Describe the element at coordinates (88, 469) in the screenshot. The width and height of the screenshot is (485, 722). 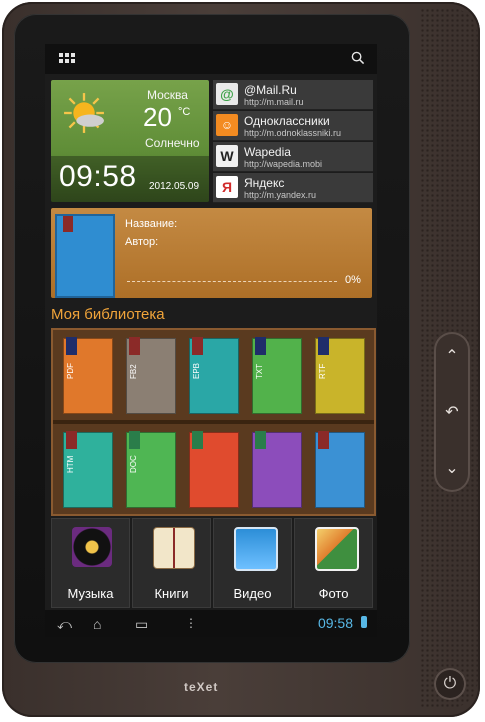
I see `book-htm: HTM` at that location.